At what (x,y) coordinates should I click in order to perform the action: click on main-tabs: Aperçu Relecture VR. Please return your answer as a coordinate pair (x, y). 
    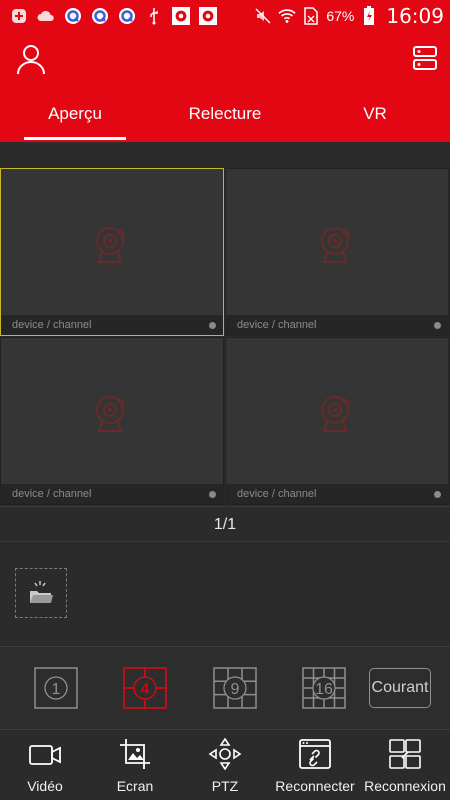
    Looking at the image, I should click on (225, 117).